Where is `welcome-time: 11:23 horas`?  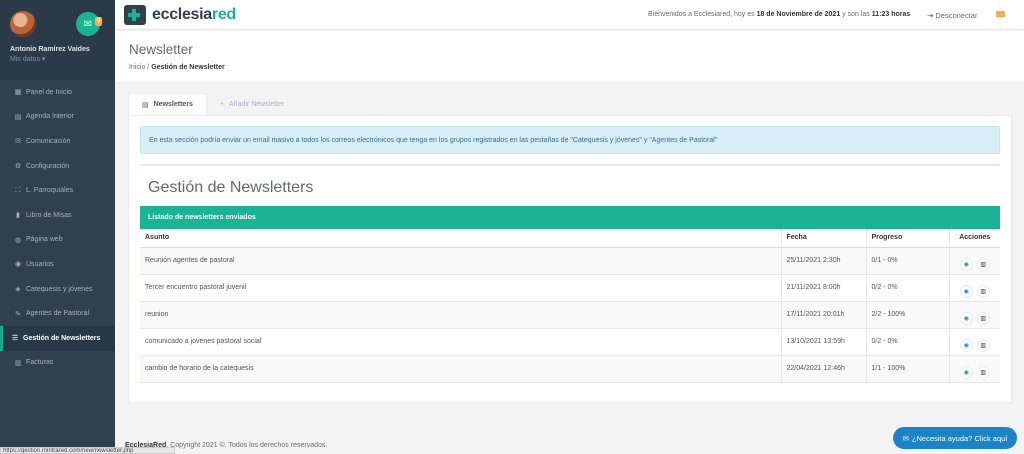 welcome-time: 11:23 horas is located at coordinates (891, 14).